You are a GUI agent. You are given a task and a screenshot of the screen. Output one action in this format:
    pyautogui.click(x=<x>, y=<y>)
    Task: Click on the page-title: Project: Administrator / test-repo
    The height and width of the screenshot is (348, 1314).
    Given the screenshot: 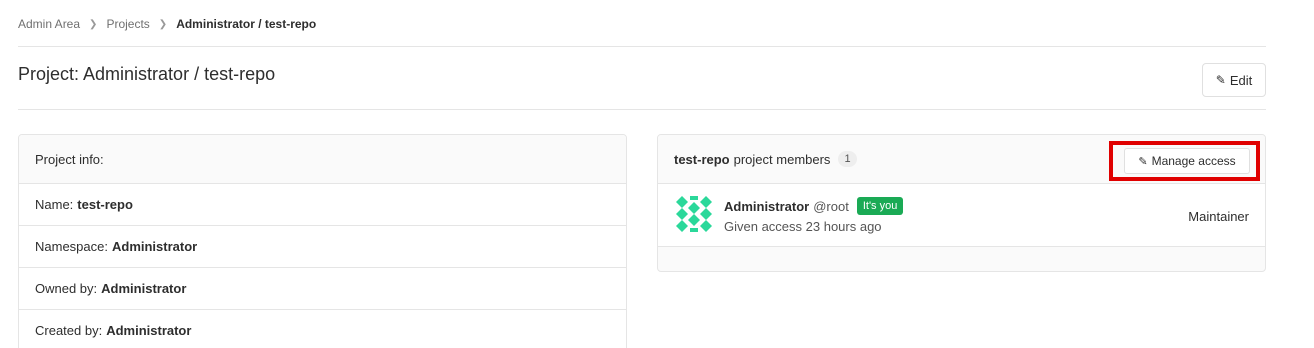 What is the action you would take?
    pyautogui.click(x=147, y=74)
    